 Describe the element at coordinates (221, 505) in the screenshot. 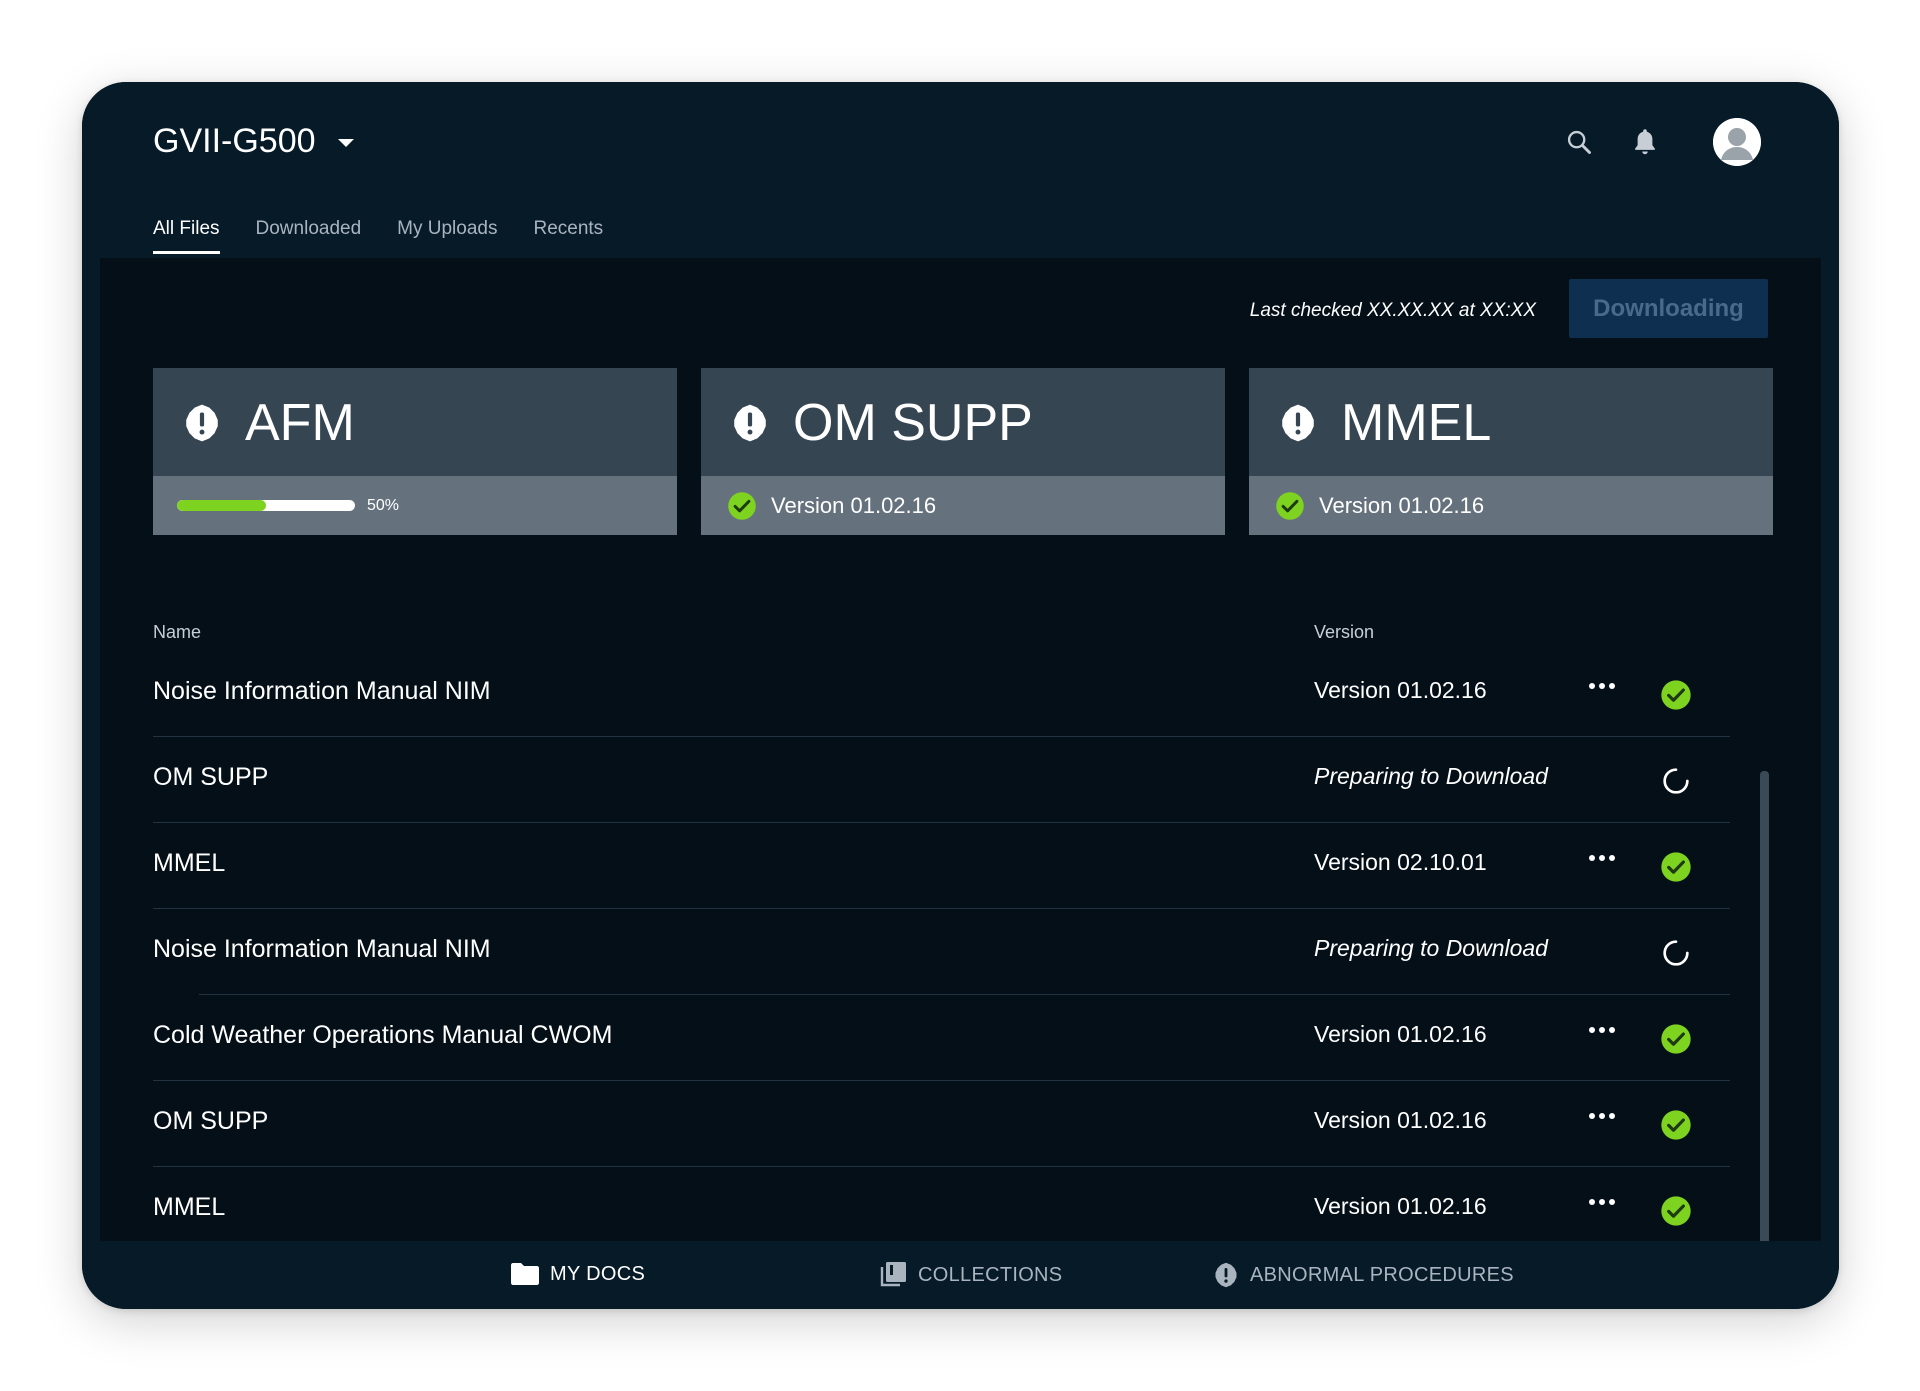

I see `progress-fill` at that location.